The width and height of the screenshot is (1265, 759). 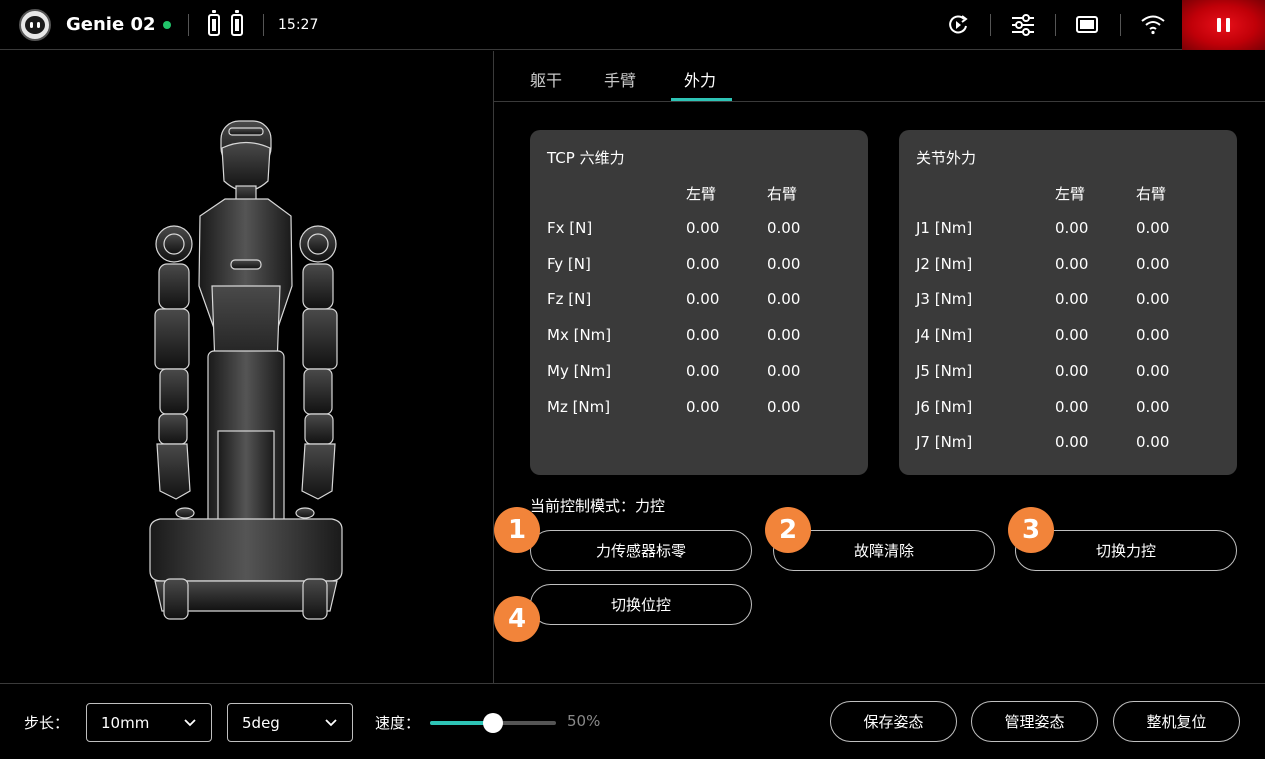 What do you see at coordinates (944, 264) in the screenshot?
I see `row-label: J2 [Nm]` at bounding box center [944, 264].